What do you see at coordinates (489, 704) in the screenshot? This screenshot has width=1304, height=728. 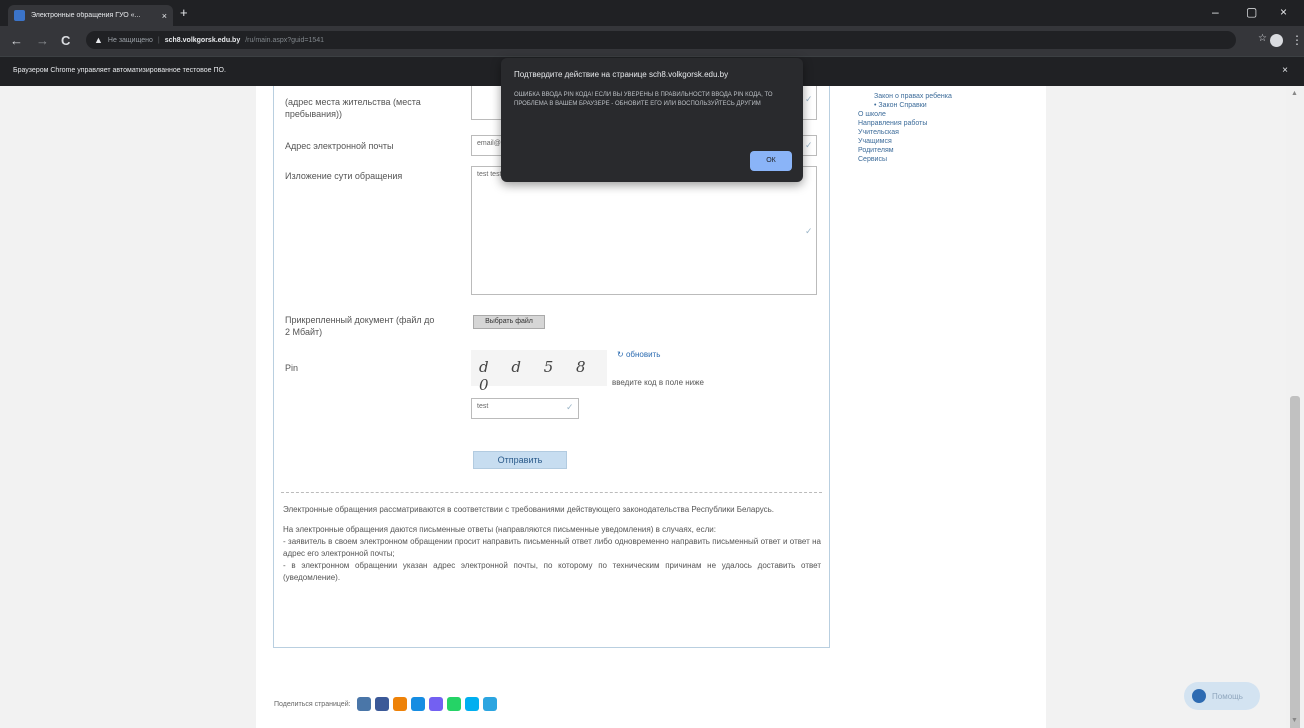 I see `telegram-icon` at bounding box center [489, 704].